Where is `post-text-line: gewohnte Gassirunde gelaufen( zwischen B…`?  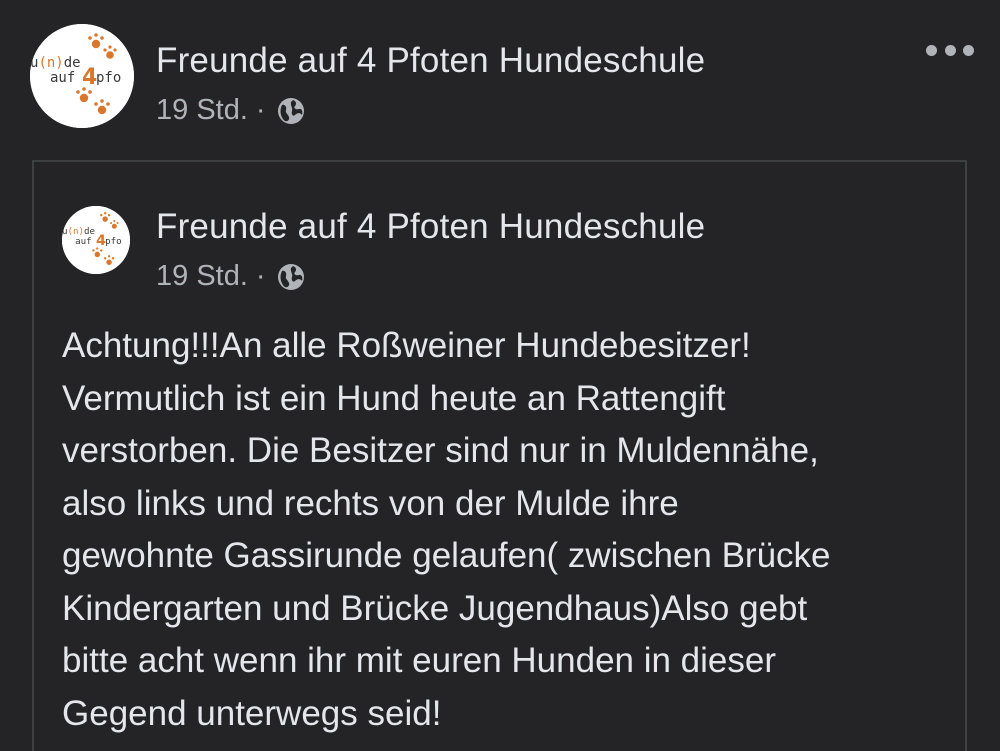
post-text-line: gewohnte Gassirunde gelaufen( zwischen B… is located at coordinates (446, 555).